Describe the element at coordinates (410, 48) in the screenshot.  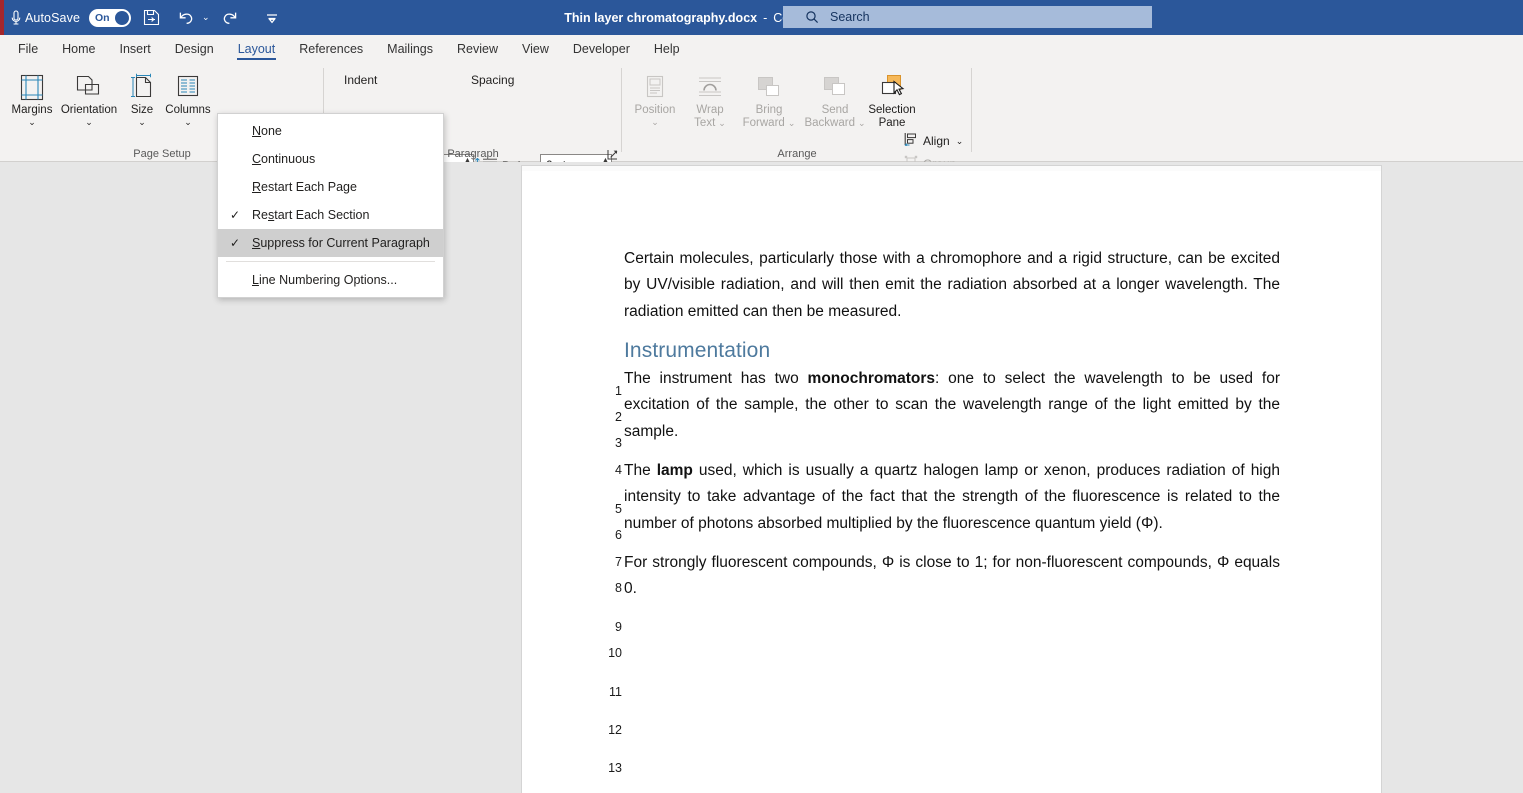
I see `tab-mailings: Mailings` at that location.